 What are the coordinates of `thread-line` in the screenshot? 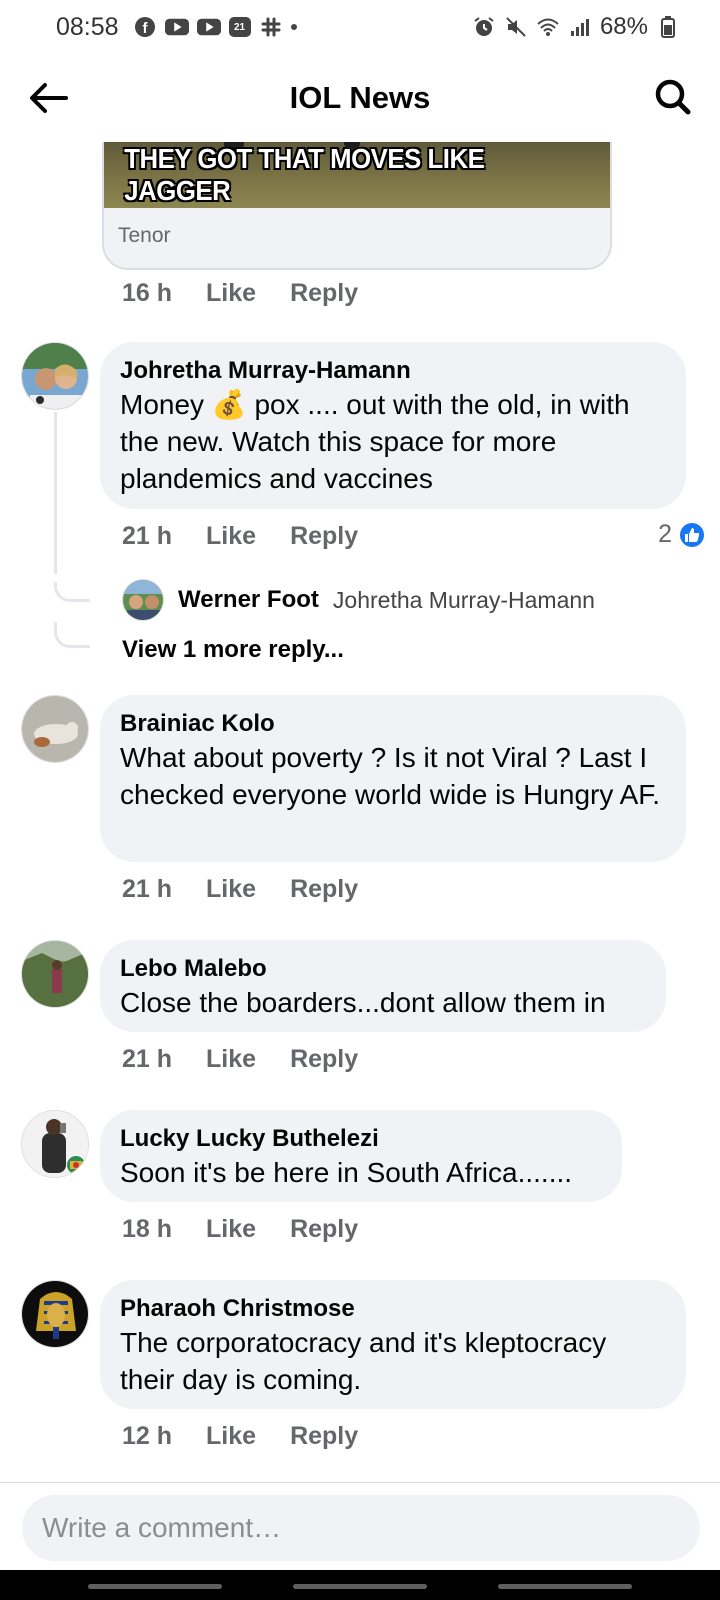 It's located at (55, 493).